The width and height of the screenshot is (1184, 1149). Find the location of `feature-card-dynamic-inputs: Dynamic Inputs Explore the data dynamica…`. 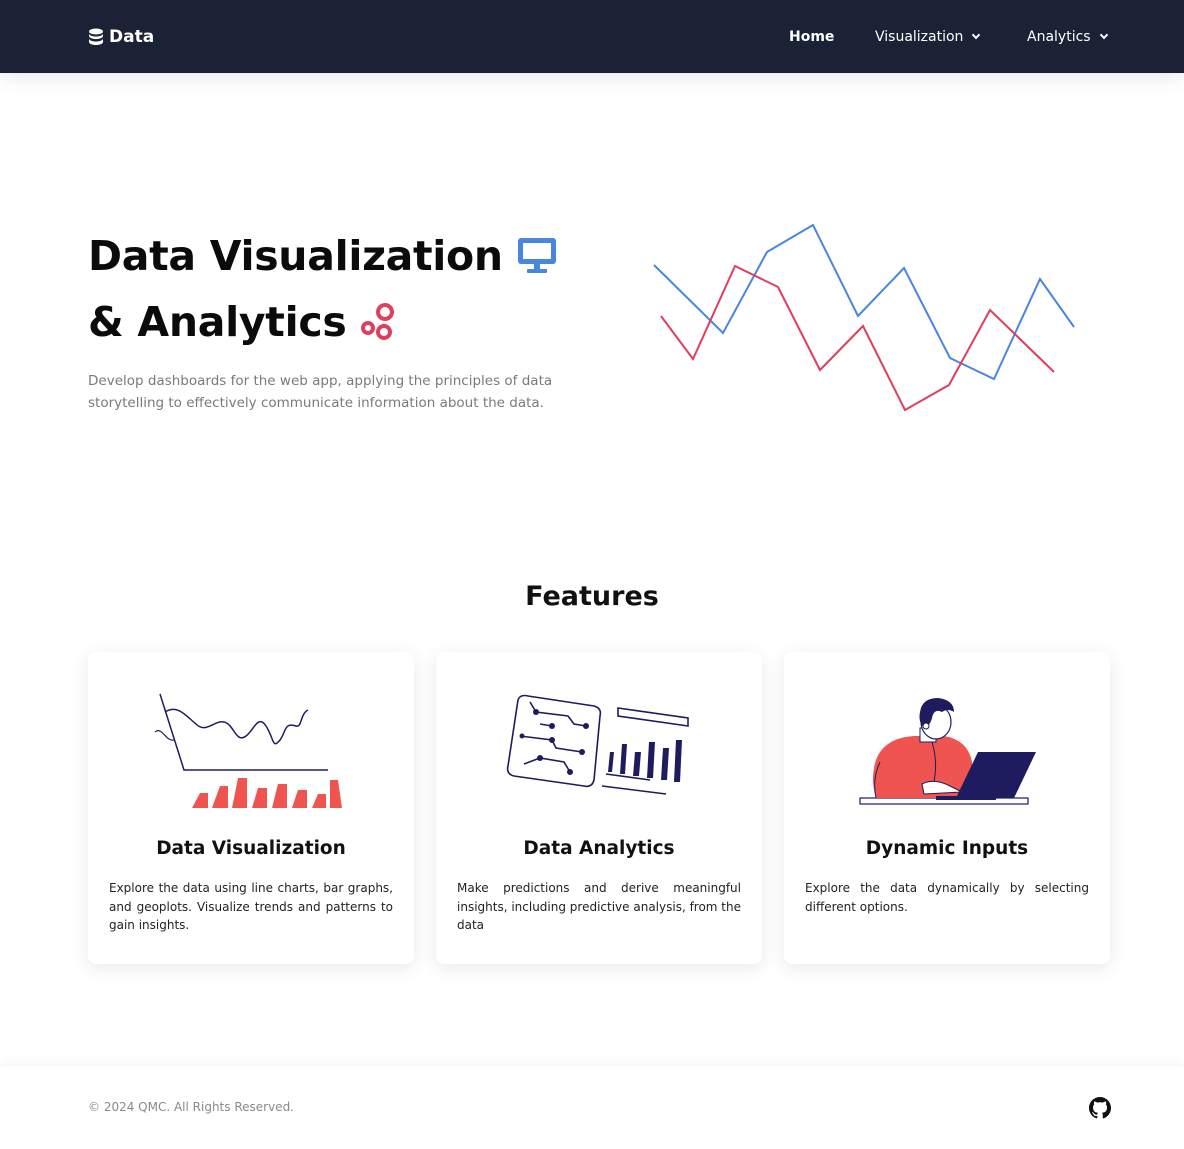

feature-card-dynamic-inputs: Dynamic Inputs Explore the data dynamica… is located at coordinates (947, 808).